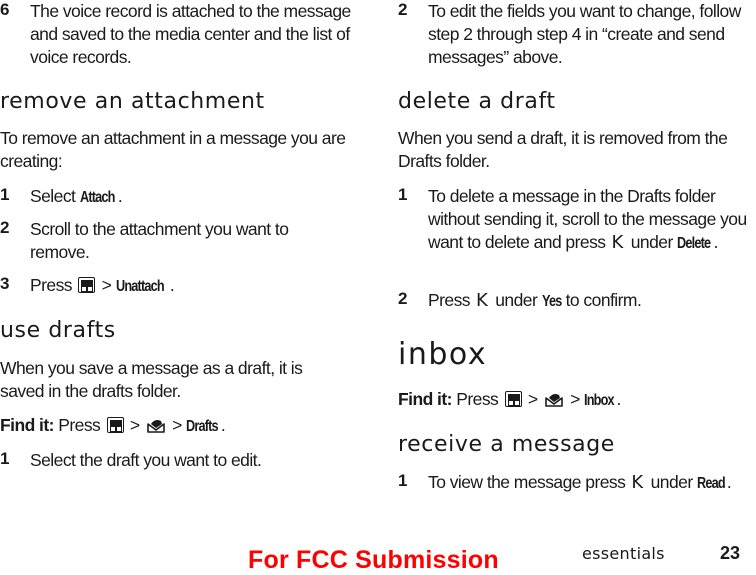 This screenshot has height=575, width=756. I want to click on heading-delete-draft: delete a draft, so click(477, 101).